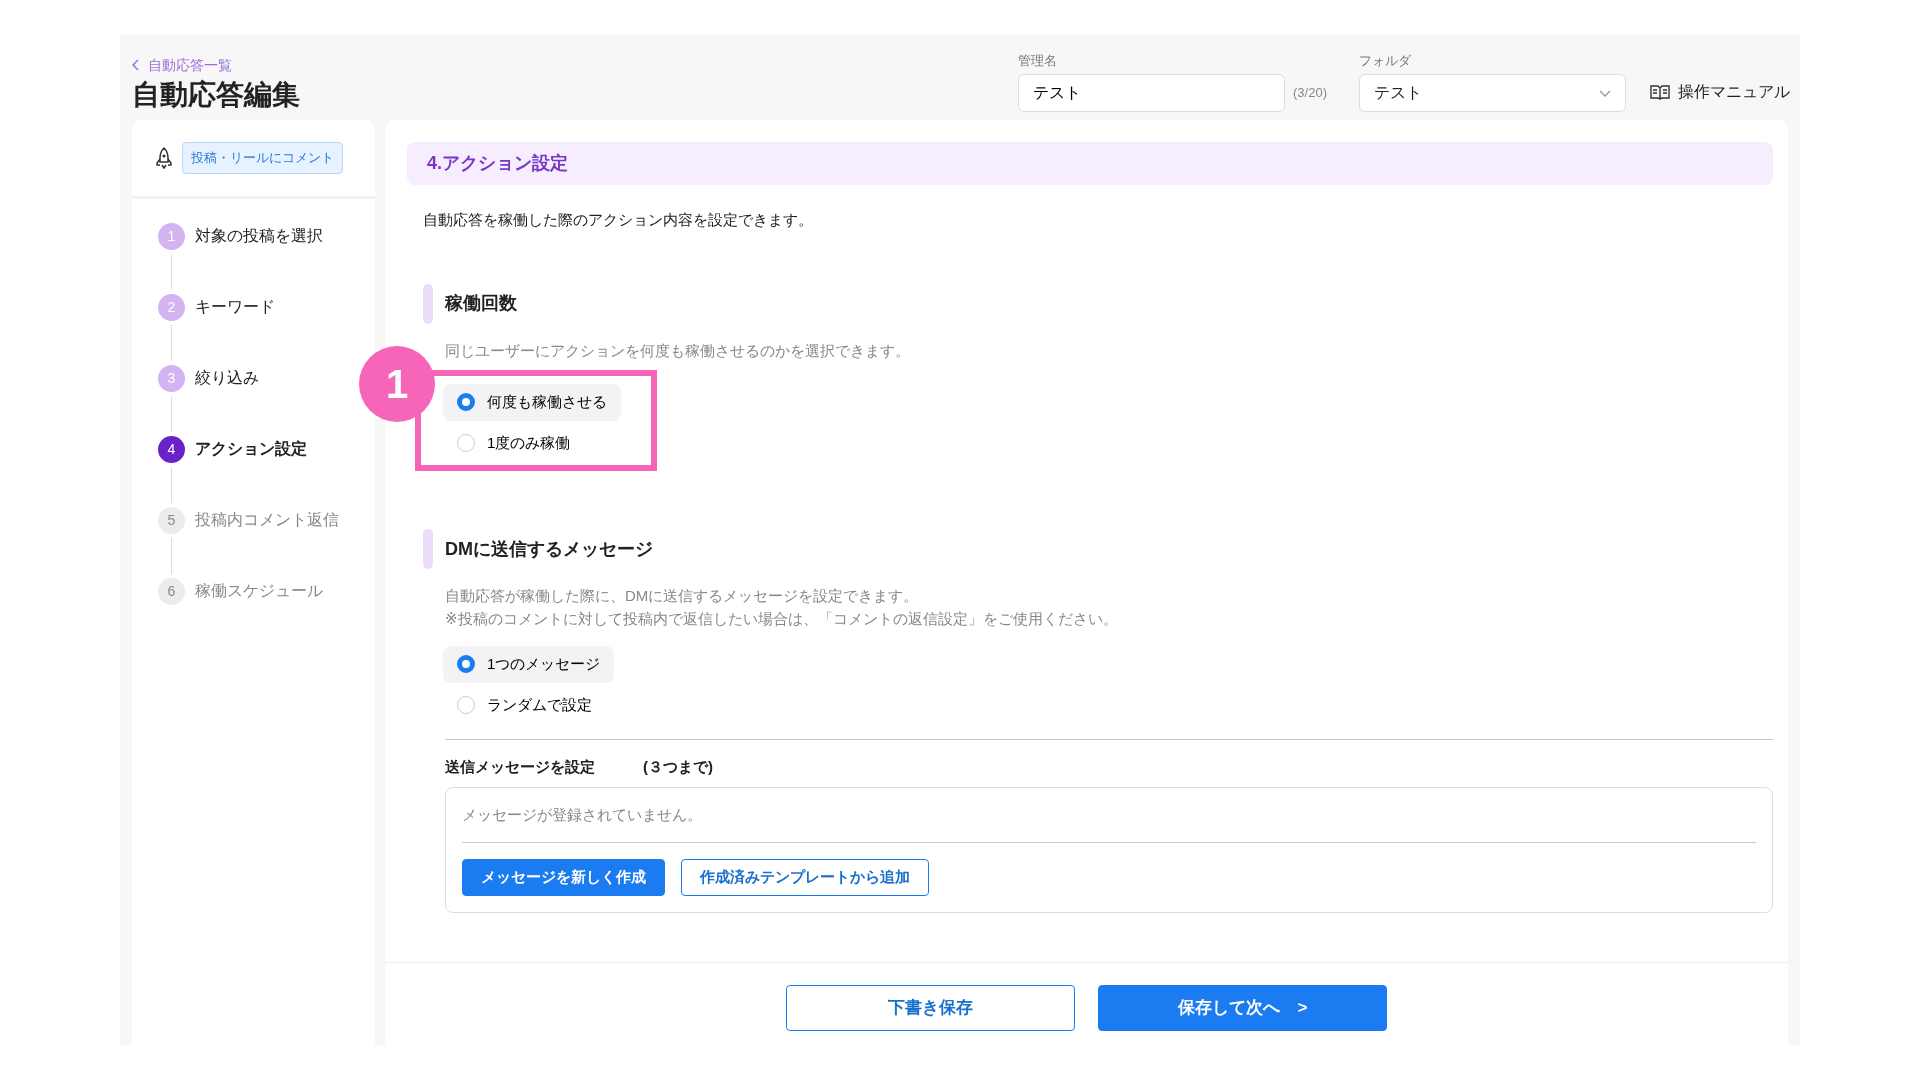 This screenshot has width=1920, height=1080. I want to click on step-link: 対象の投稿を選択, so click(259, 236).